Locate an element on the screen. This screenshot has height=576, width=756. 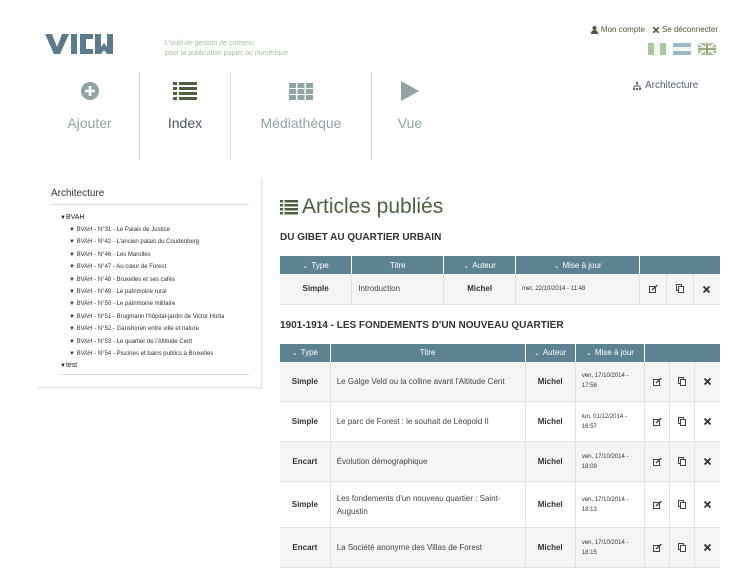
date-line: lun, 01/12/2014 - is located at coordinates (604, 416).